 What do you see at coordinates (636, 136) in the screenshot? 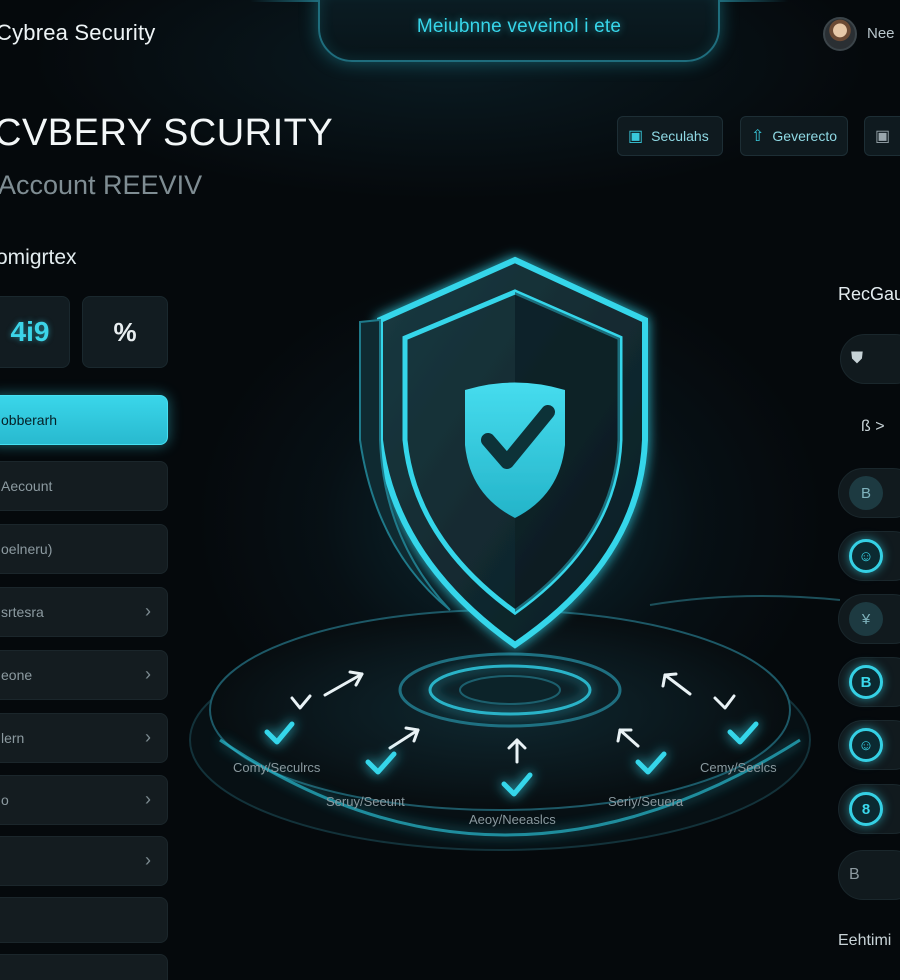
I see `lock-icon: ▣` at bounding box center [636, 136].